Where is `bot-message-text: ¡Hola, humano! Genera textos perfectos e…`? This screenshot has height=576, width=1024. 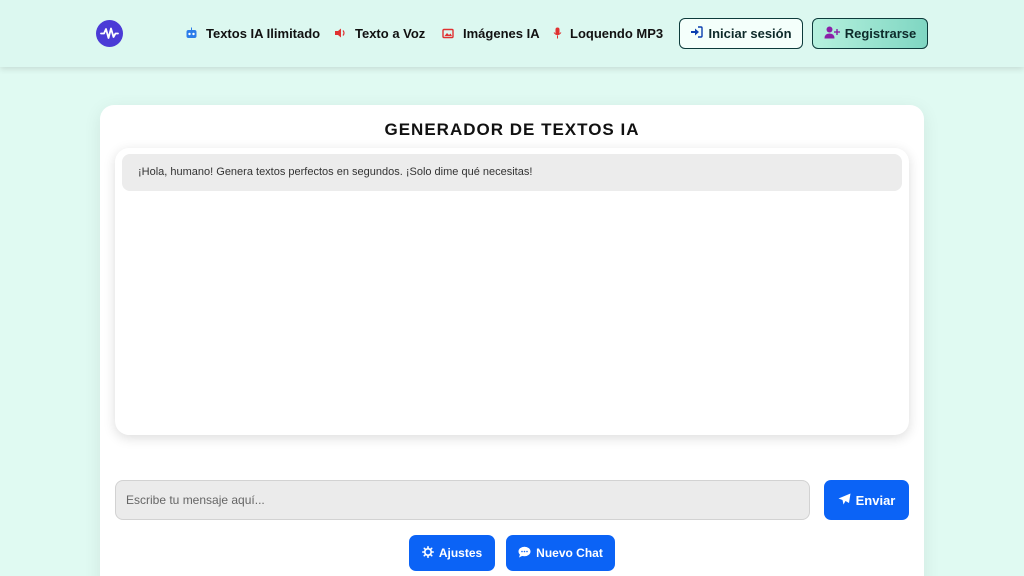 bot-message-text: ¡Hola, humano! Genera textos perfectos e… is located at coordinates (335, 172).